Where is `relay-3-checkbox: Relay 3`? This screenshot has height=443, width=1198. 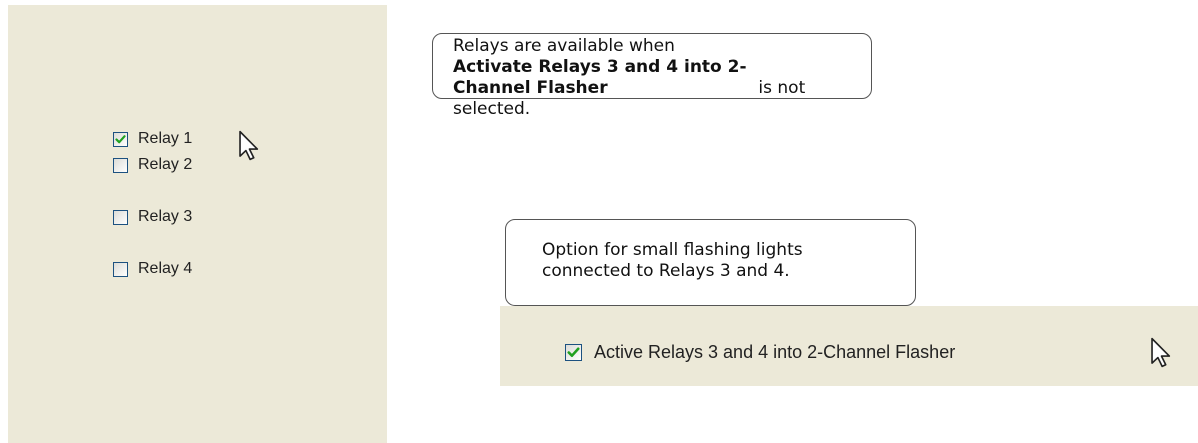 relay-3-checkbox: Relay 3 is located at coordinates (152, 217).